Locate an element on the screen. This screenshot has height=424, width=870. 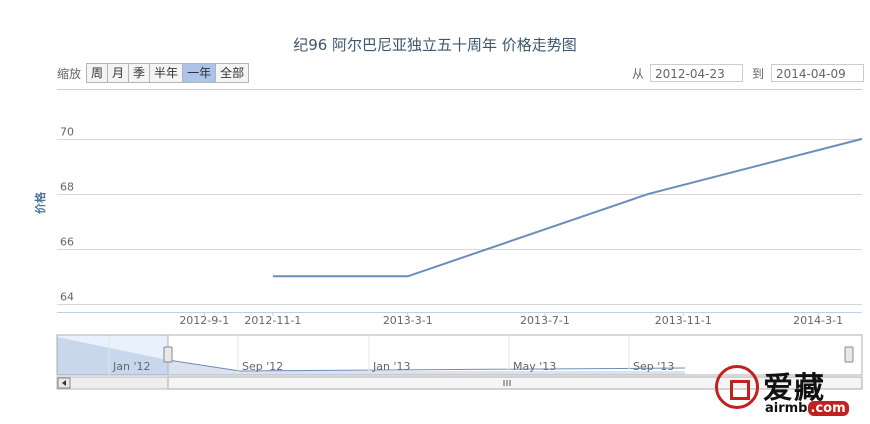
navigator-label: Sep '12 is located at coordinates (262, 366).